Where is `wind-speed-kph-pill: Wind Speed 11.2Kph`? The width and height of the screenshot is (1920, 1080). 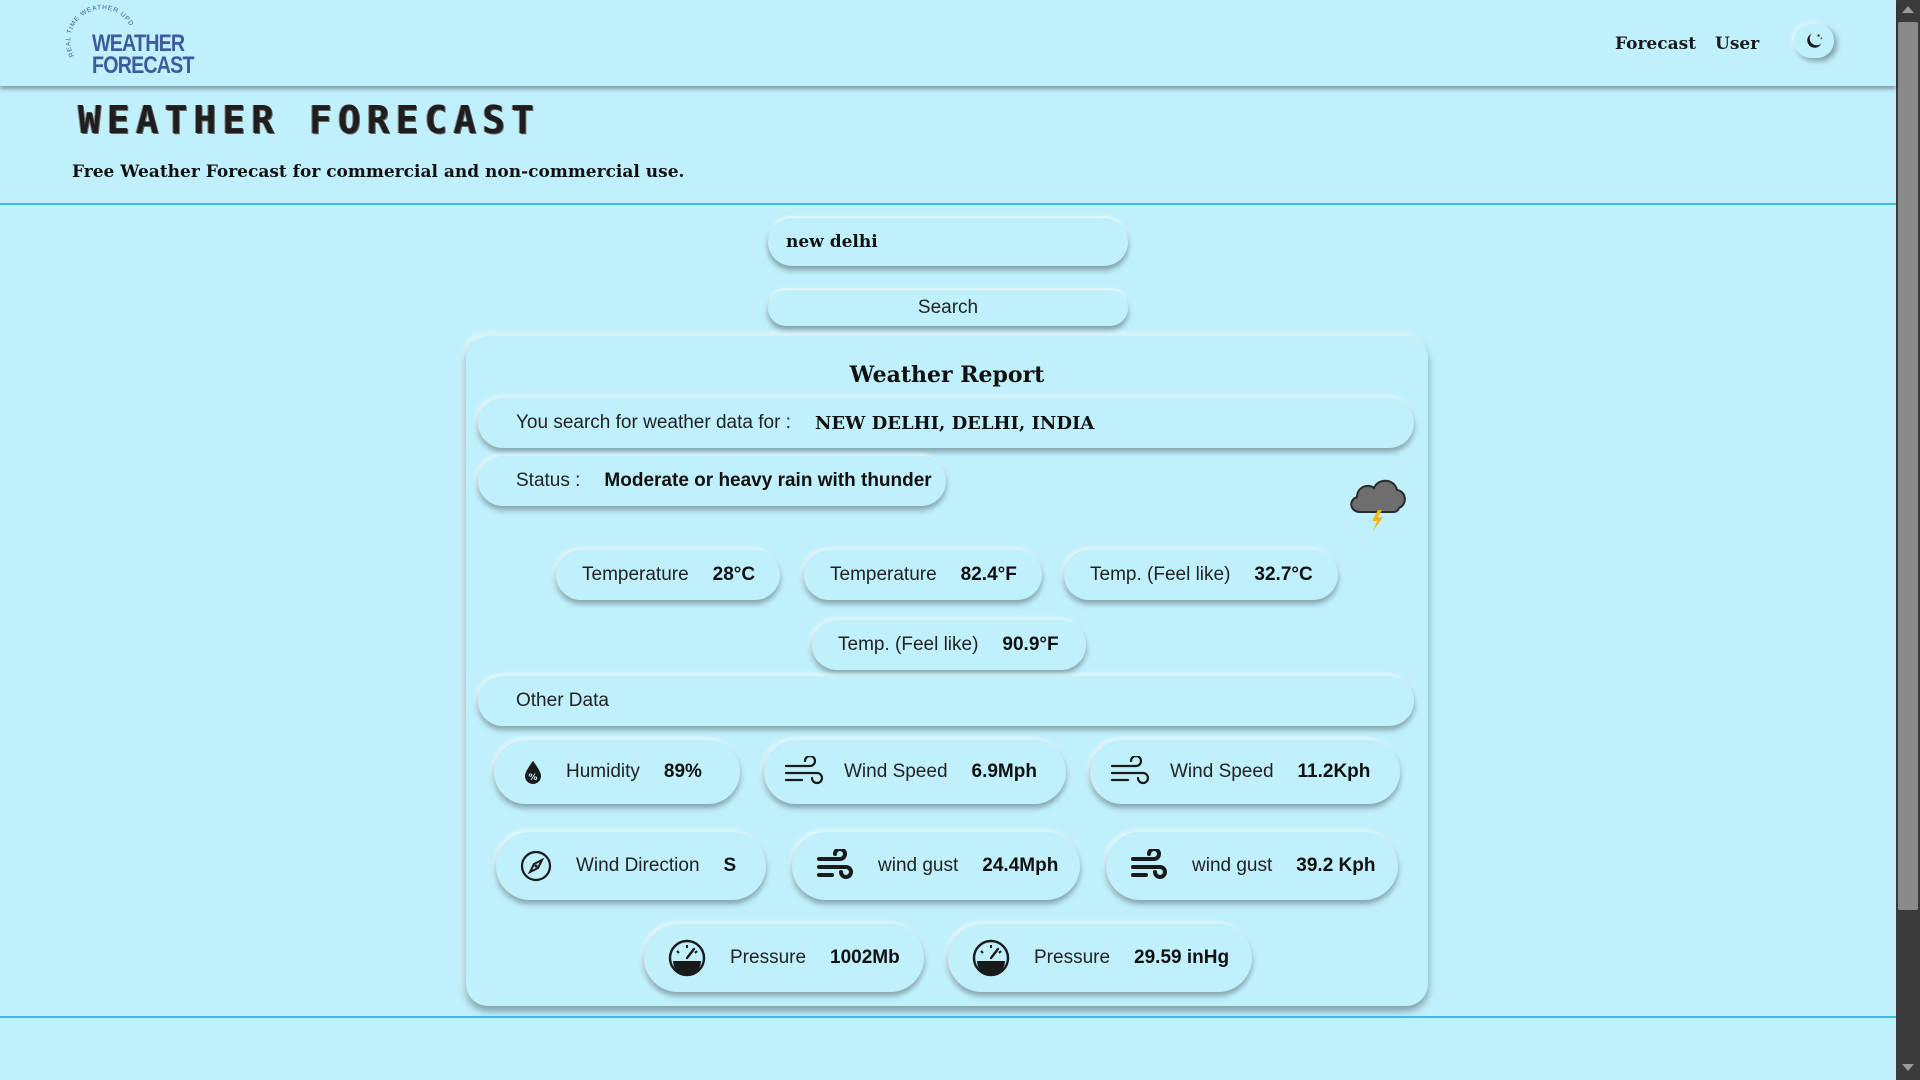 wind-speed-kph-pill: Wind Speed 11.2Kph is located at coordinates (1245, 772).